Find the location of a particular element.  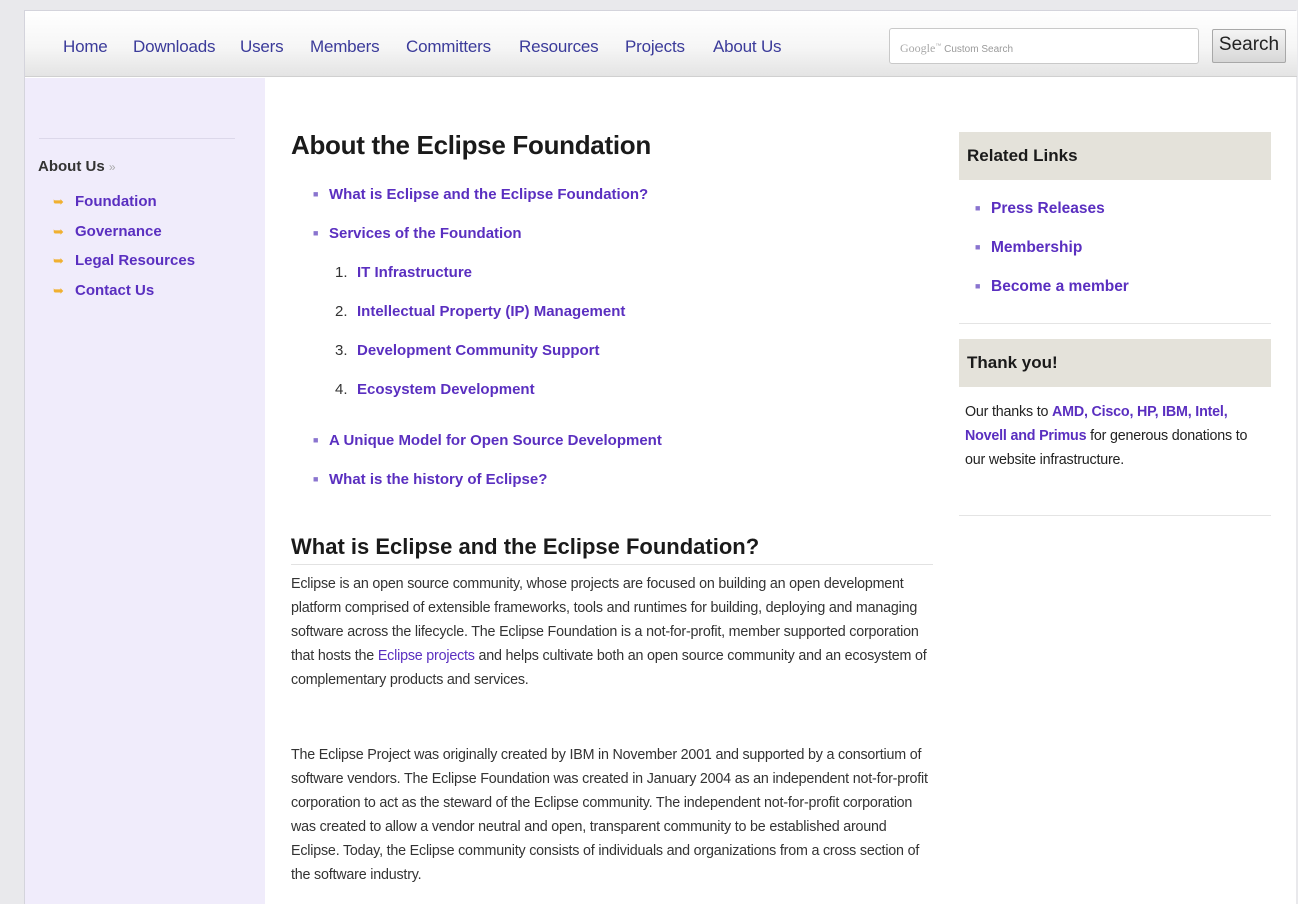

related-link-item: ■ Press Releases is located at coordinates (1052, 219).